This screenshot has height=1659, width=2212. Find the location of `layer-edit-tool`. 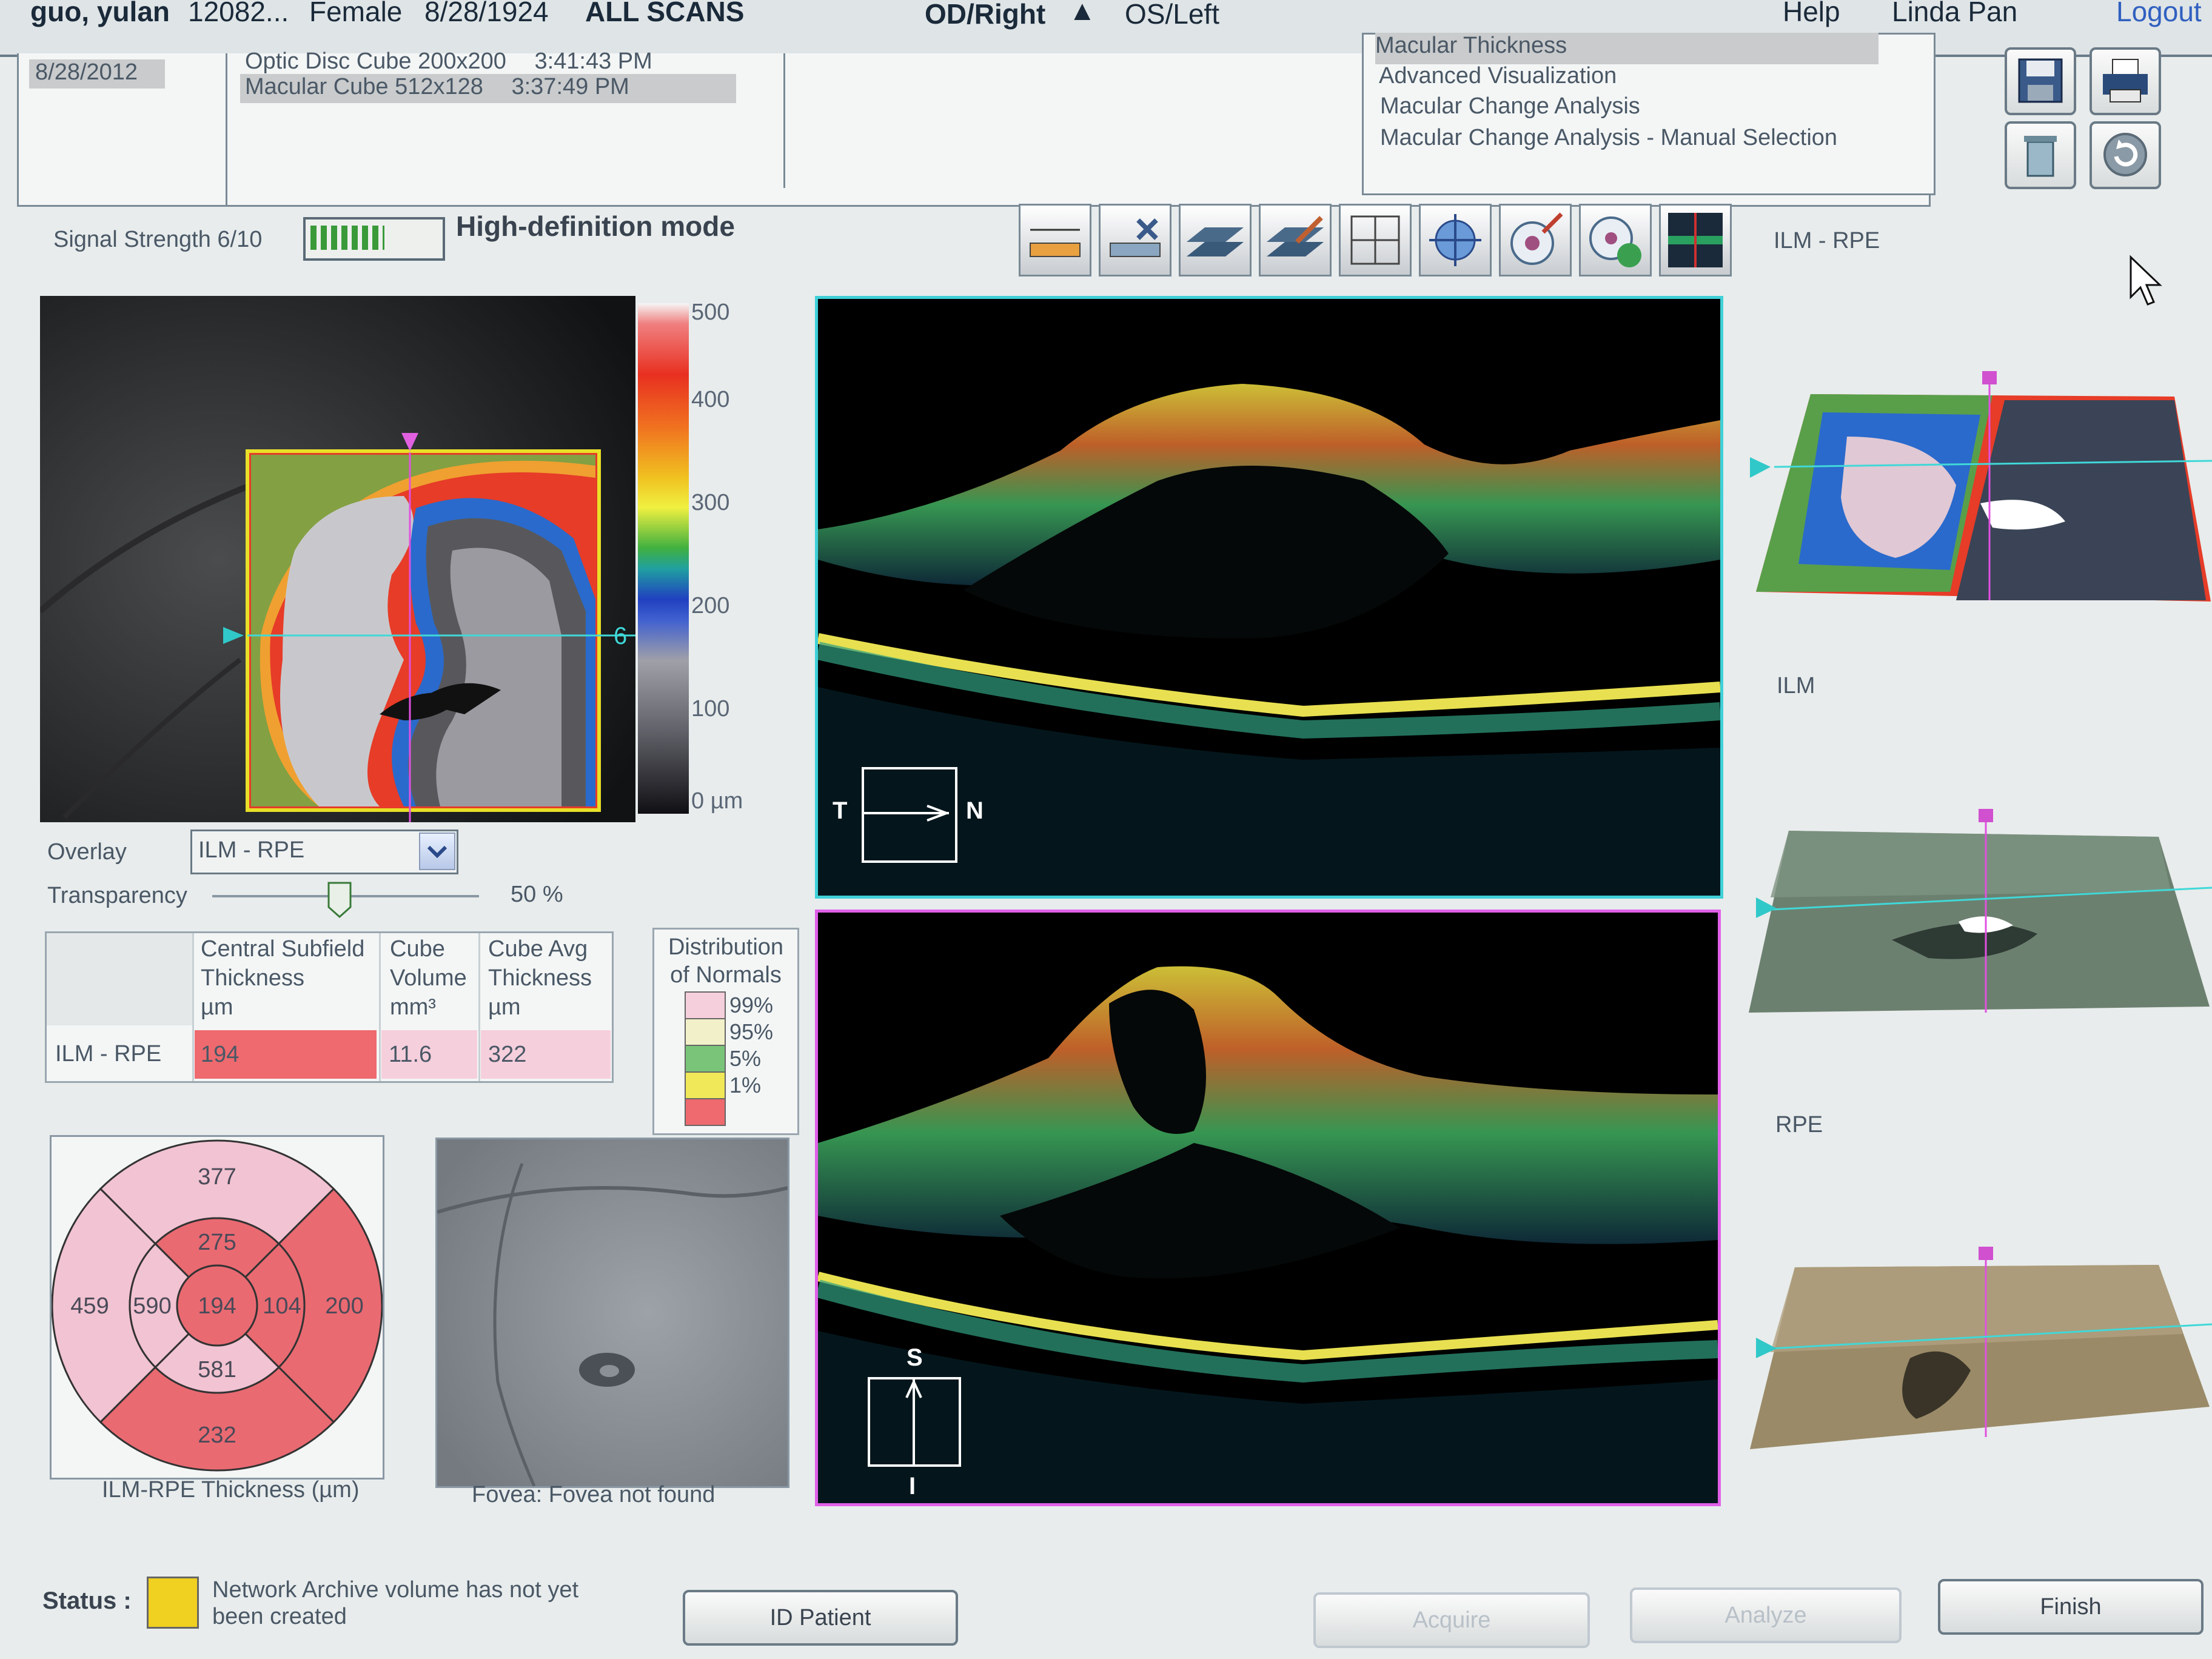

layer-edit-tool is located at coordinates (1295, 240).